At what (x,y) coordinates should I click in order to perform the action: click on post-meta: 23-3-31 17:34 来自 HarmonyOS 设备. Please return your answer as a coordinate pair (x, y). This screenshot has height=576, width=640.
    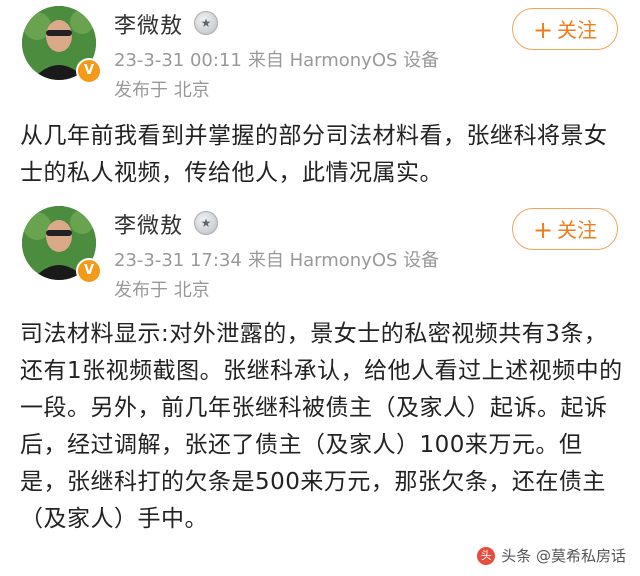
    Looking at the image, I should click on (276, 259).